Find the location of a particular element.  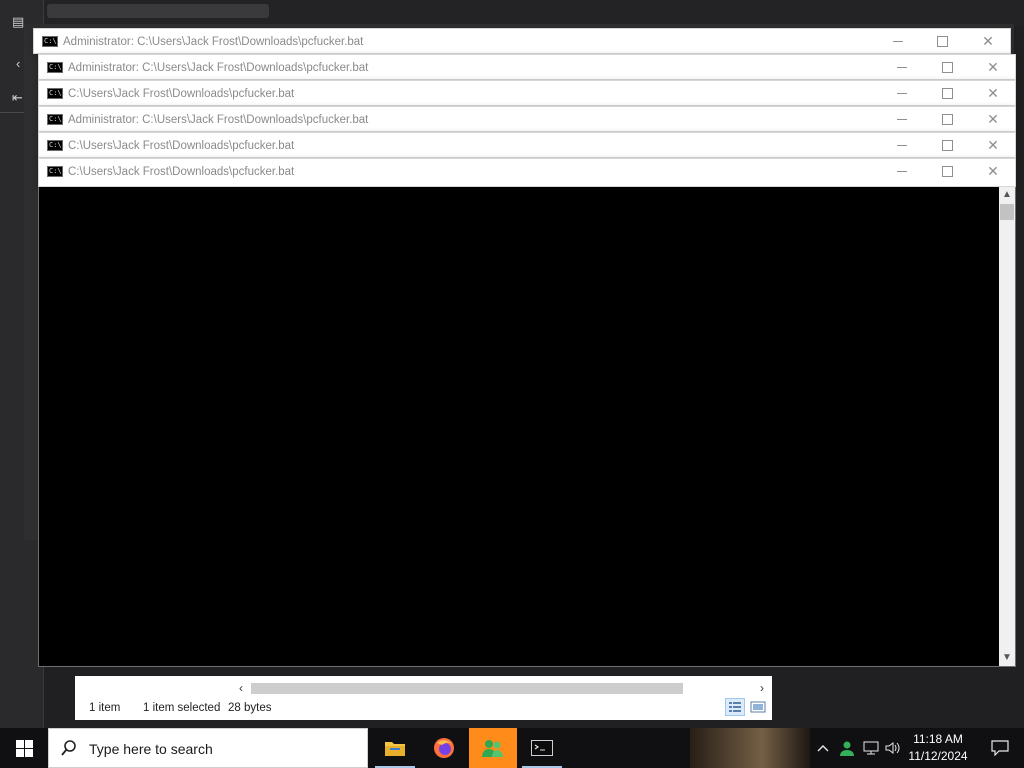

file-explorer-taskbar-button is located at coordinates (395, 748).